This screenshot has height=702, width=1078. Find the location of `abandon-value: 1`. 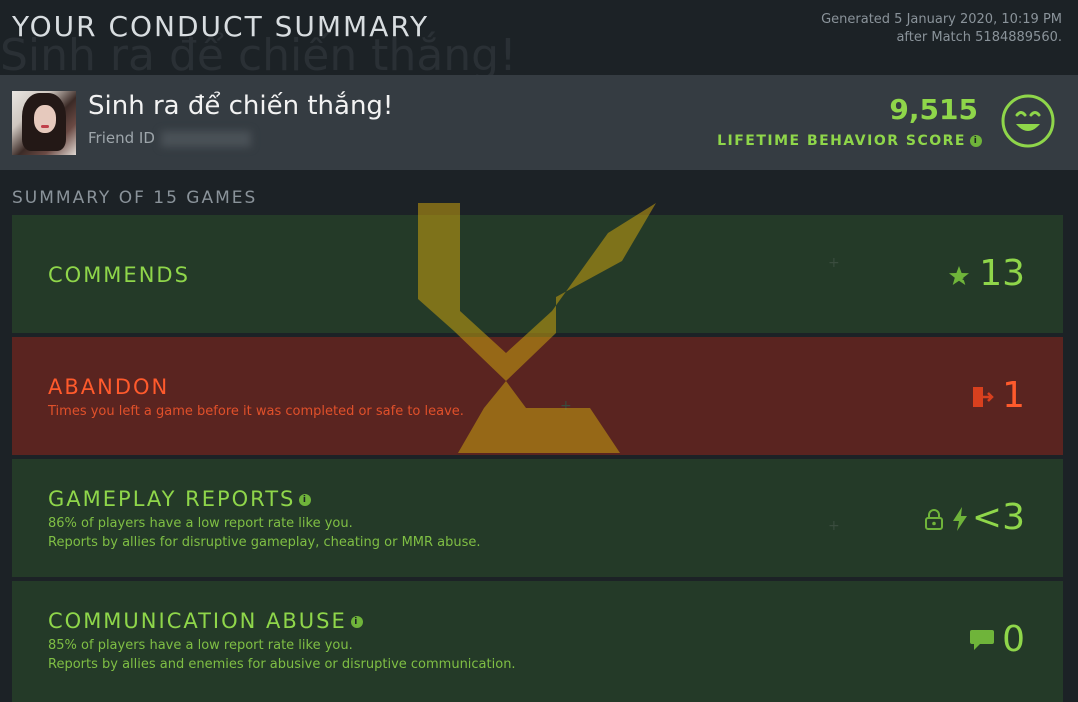

abandon-value: 1 is located at coordinates (1013, 395).